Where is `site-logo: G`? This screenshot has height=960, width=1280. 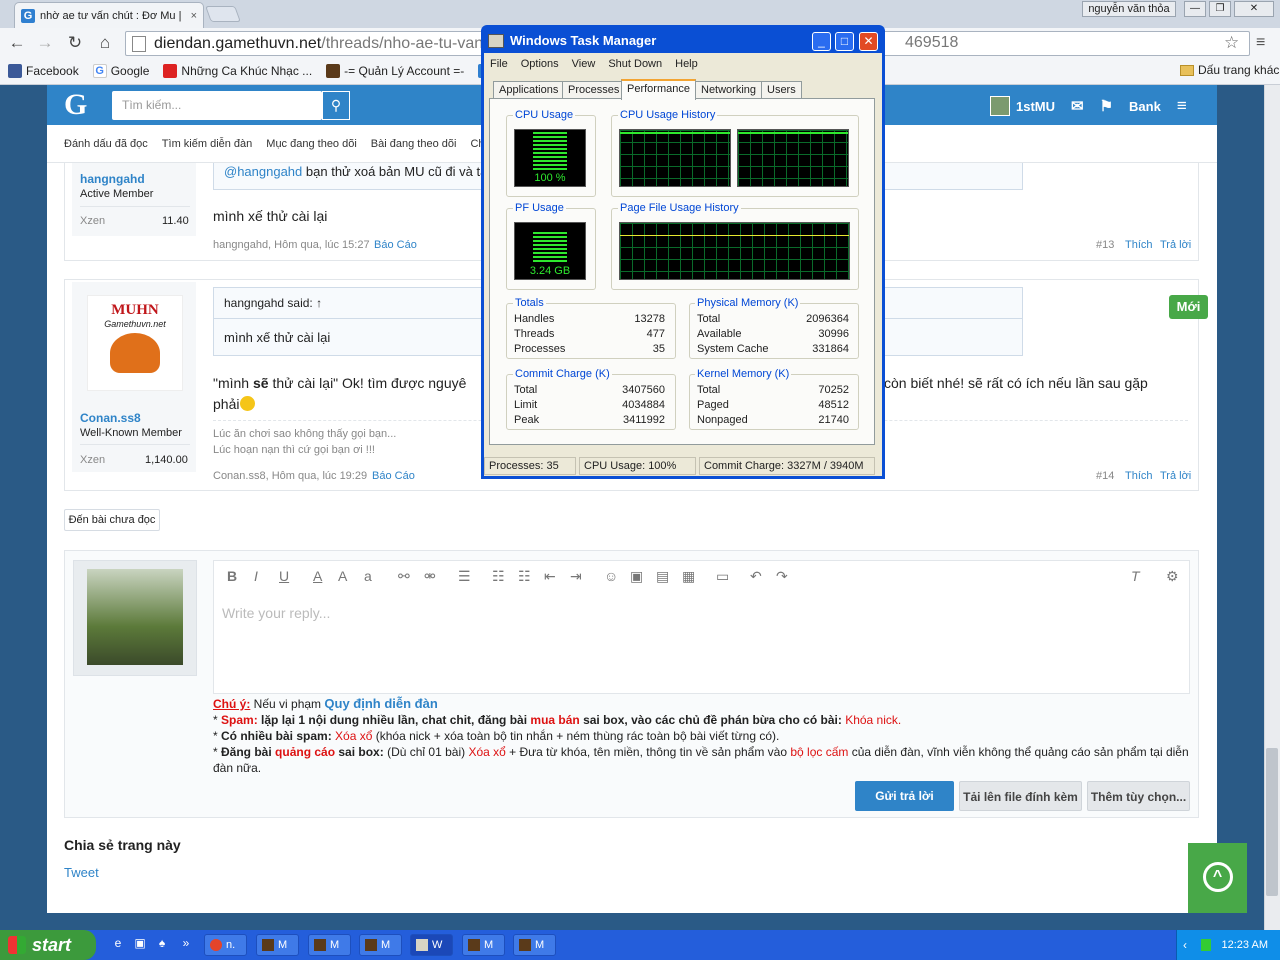
site-logo: G is located at coordinates (75, 105).